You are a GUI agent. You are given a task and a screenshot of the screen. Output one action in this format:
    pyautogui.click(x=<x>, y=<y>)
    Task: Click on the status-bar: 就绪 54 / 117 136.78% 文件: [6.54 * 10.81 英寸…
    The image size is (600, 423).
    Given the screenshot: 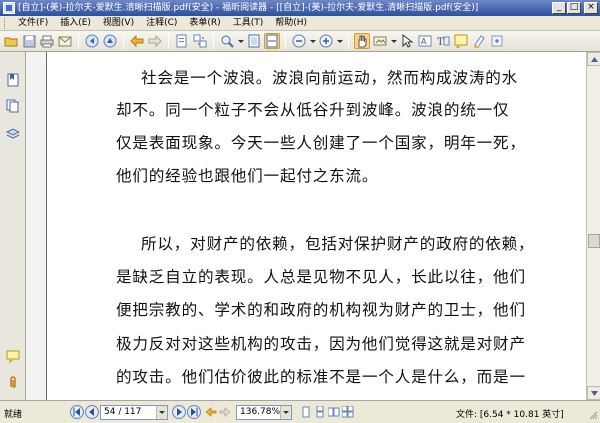 What is the action you would take?
    pyautogui.click(x=300, y=411)
    